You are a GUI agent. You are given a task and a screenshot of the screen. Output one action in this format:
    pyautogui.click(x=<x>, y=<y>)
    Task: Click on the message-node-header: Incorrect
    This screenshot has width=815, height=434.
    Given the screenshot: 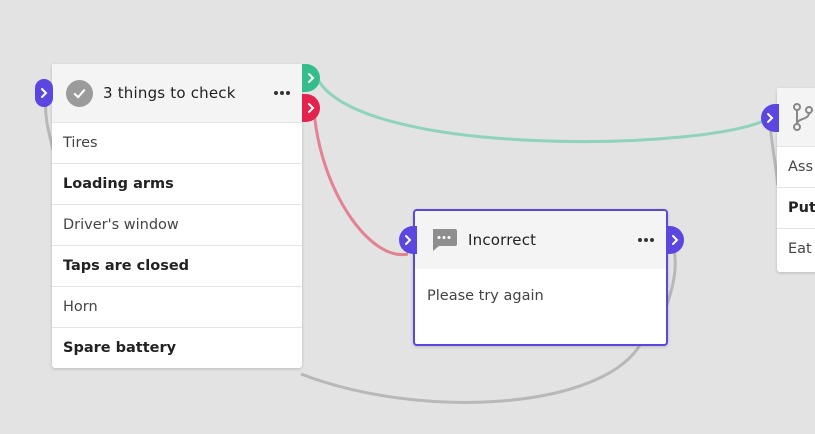 What is the action you would take?
    pyautogui.click(x=540, y=240)
    